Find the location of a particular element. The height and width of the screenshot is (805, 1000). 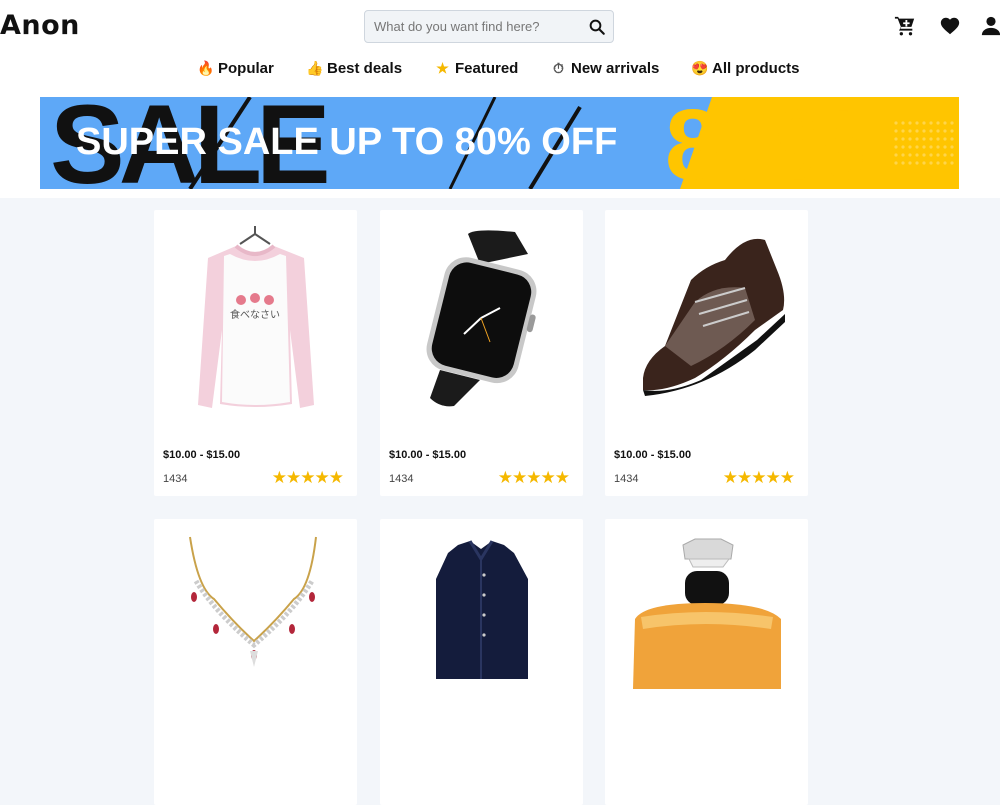

search-icon is located at coordinates (597, 27).